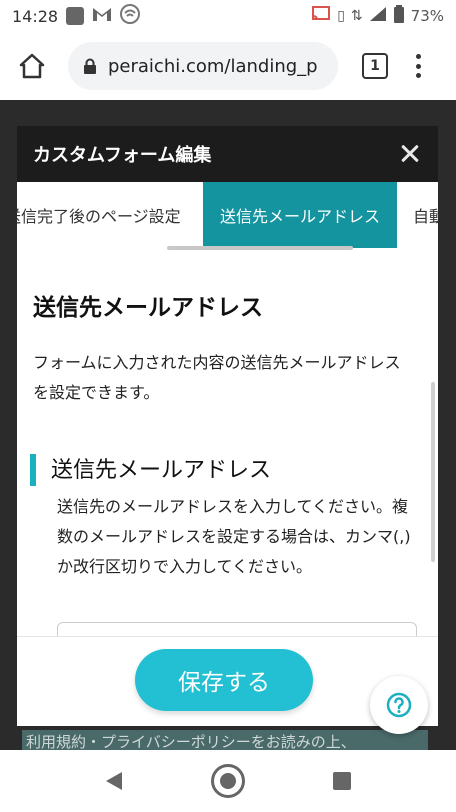 Image resolution: width=456 pixels, height=812 pixels. What do you see at coordinates (399, 16) in the screenshot?
I see `battery-icon` at bounding box center [399, 16].